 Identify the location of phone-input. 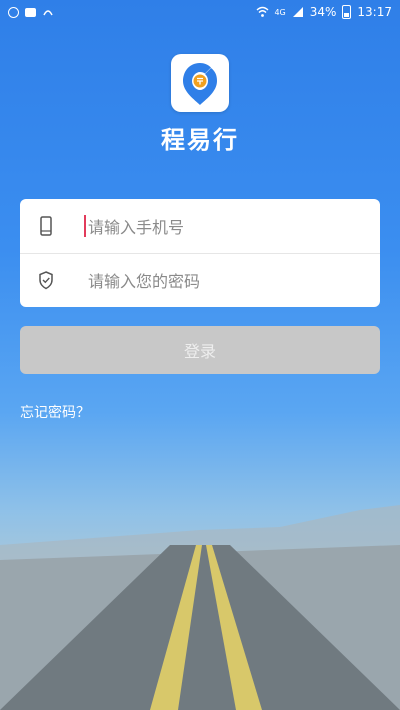
(228, 227).